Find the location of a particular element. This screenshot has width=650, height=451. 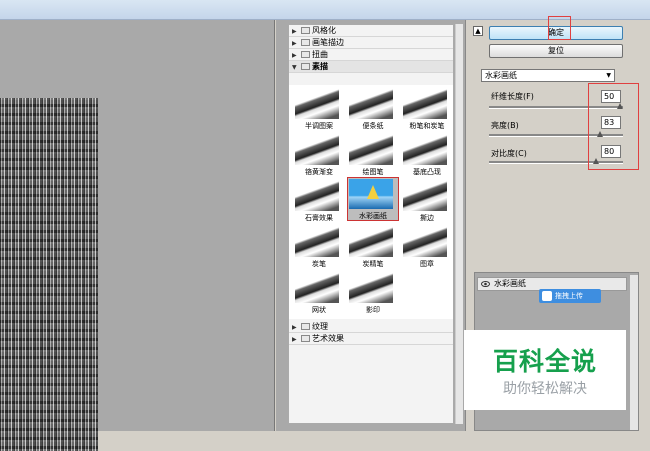

tree-item-texture: ▶ 纹理 is located at coordinates (371, 327).